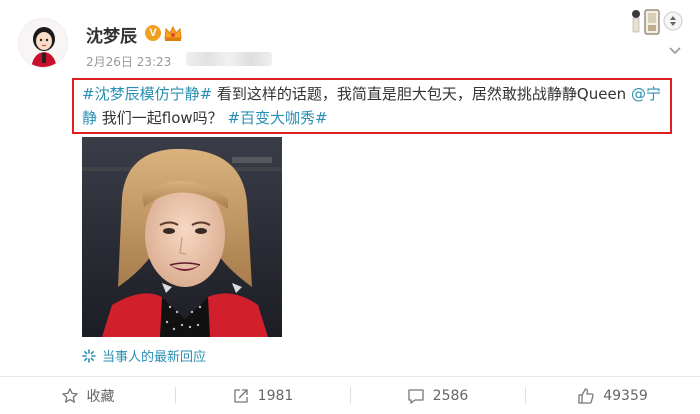 This screenshot has height=414, width=700. What do you see at coordinates (229, 59) in the screenshot?
I see `blurred-source` at bounding box center [229, 59].